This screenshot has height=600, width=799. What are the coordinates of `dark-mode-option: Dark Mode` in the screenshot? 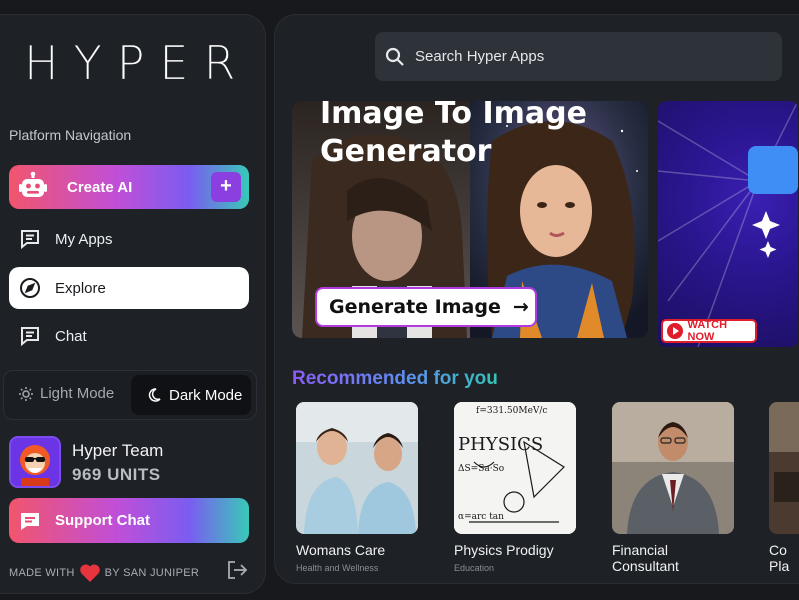 It's located at (191, 395).